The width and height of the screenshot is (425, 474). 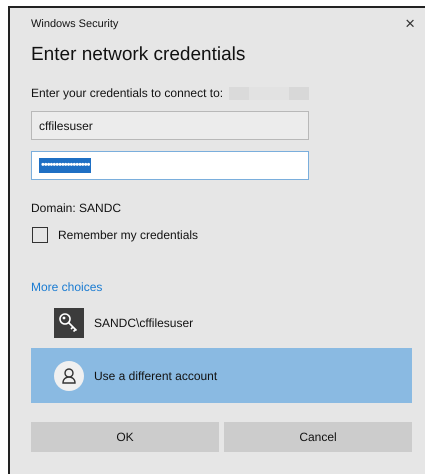 What do you see at coordinates (69, 375) in the screenshot?
I see `user-icon` at bounding box center [69, 375].